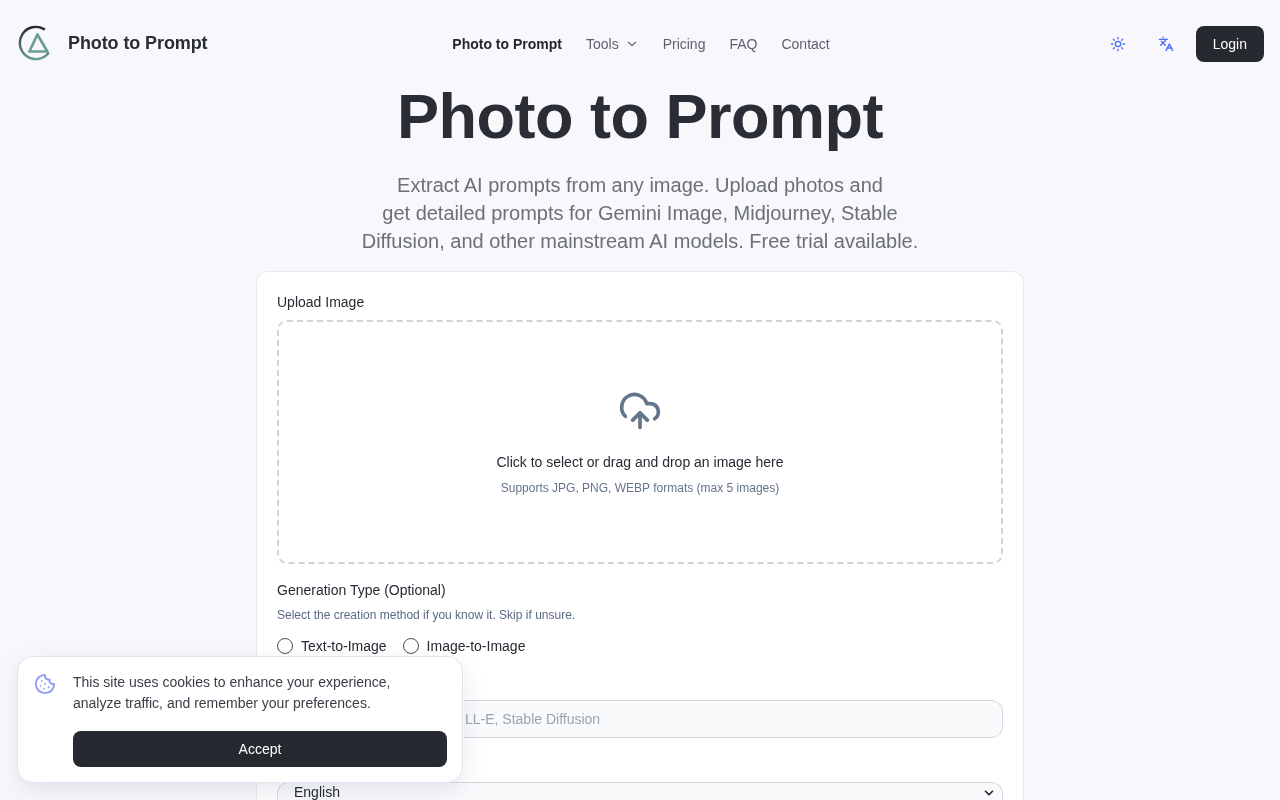 The width and height of the screenshot is (1280, 800). What do you see at coordinates (45, 684) in the screenshot?
I see `cookie-icon` at bounding box center [45, 684].